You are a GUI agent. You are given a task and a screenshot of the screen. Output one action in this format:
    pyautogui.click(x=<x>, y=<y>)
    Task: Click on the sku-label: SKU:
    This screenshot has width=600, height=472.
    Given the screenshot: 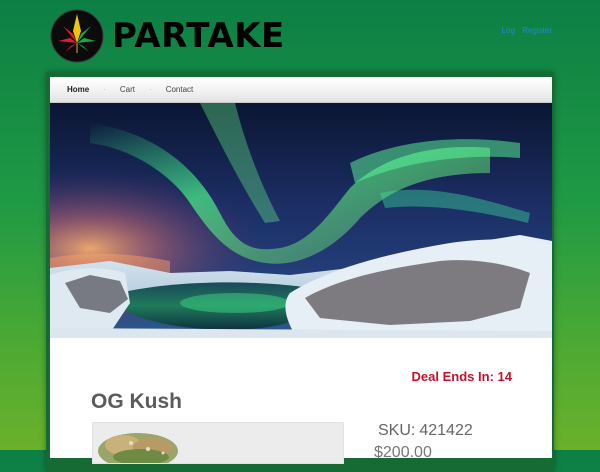 What is the action you would take?
    pyautogui.click(x=397, y=430)
    